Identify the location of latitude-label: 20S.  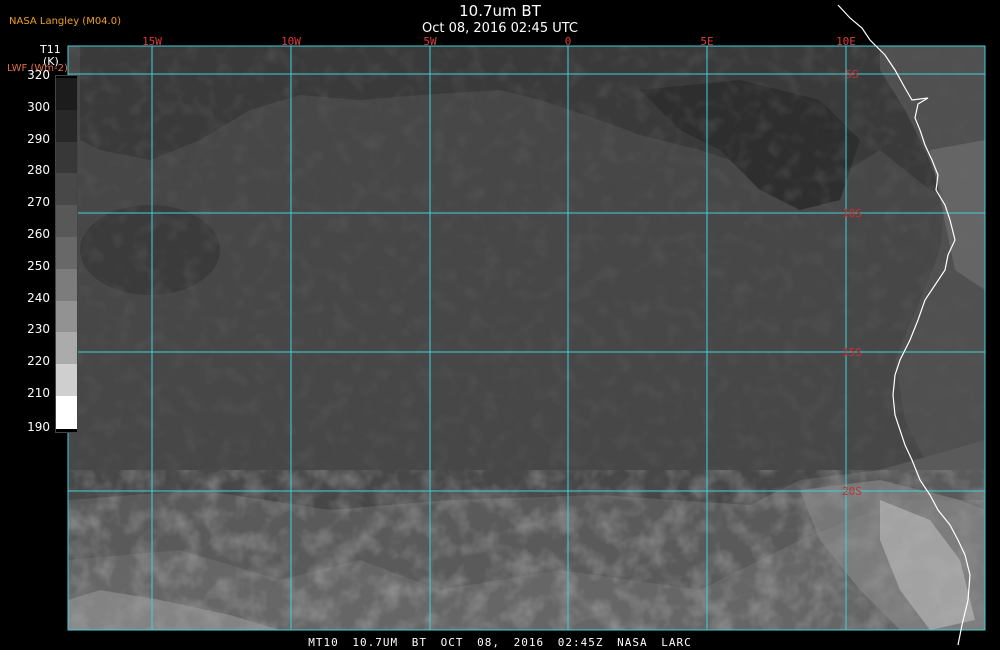
(852, 491).